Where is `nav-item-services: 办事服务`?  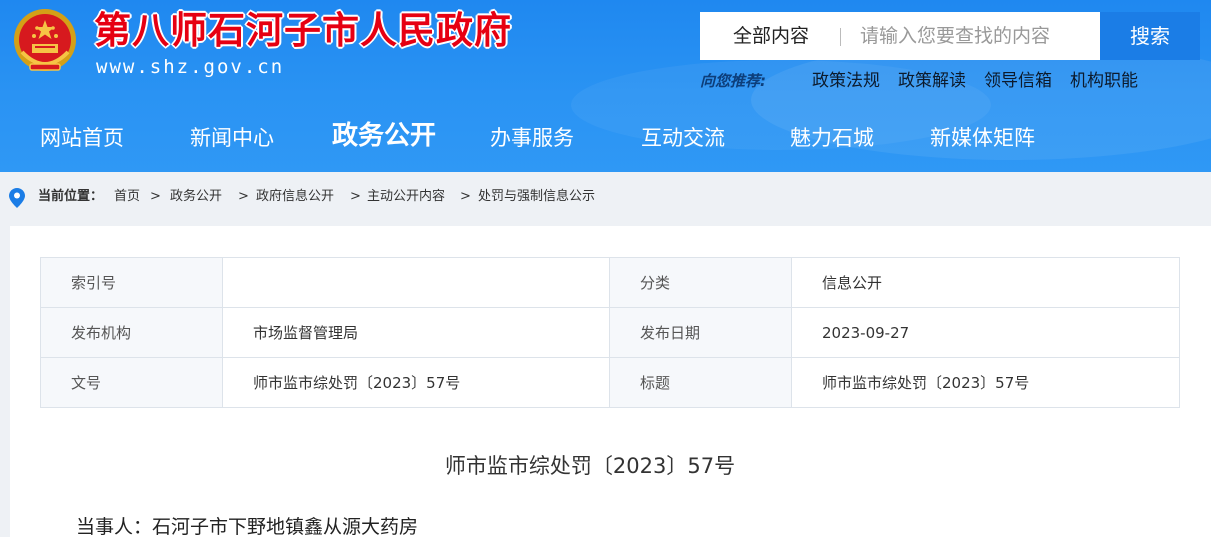
nav-item-services: 办事服务 is located at coordinates (532, 138).